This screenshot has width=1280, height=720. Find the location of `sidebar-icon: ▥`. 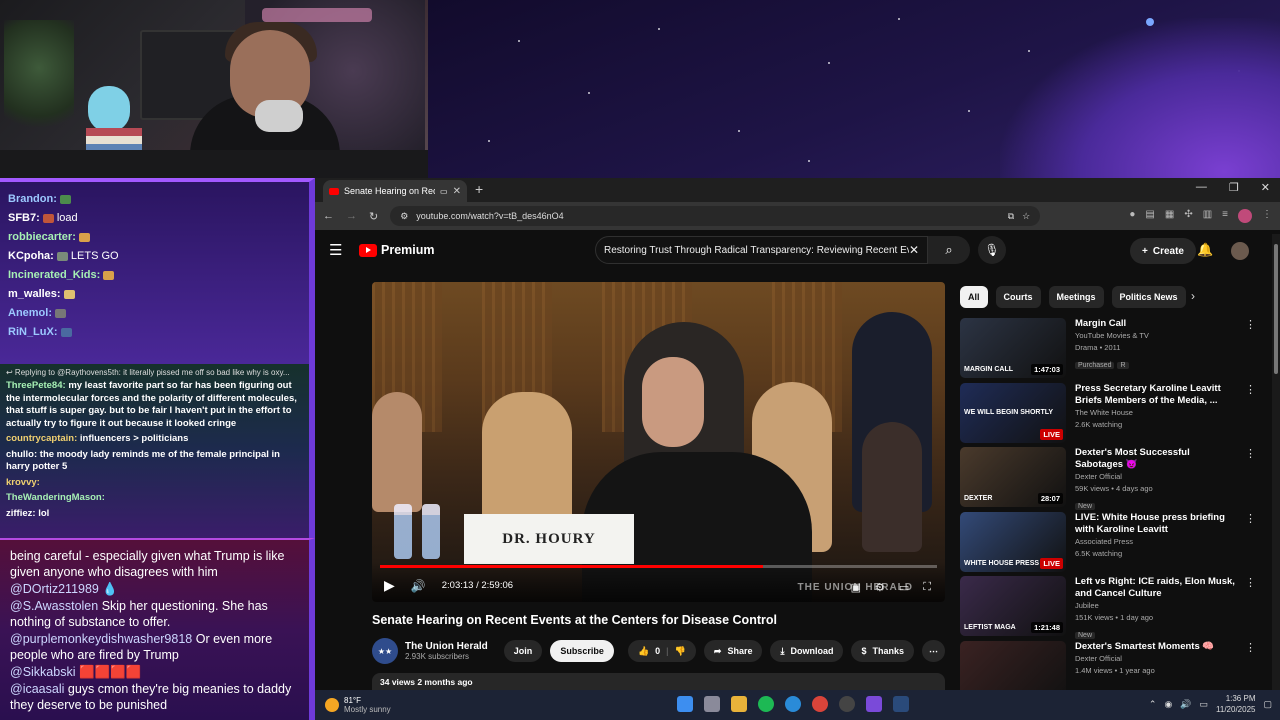

sidebar-icon: ▥ is located at coordinates (1207, 216).